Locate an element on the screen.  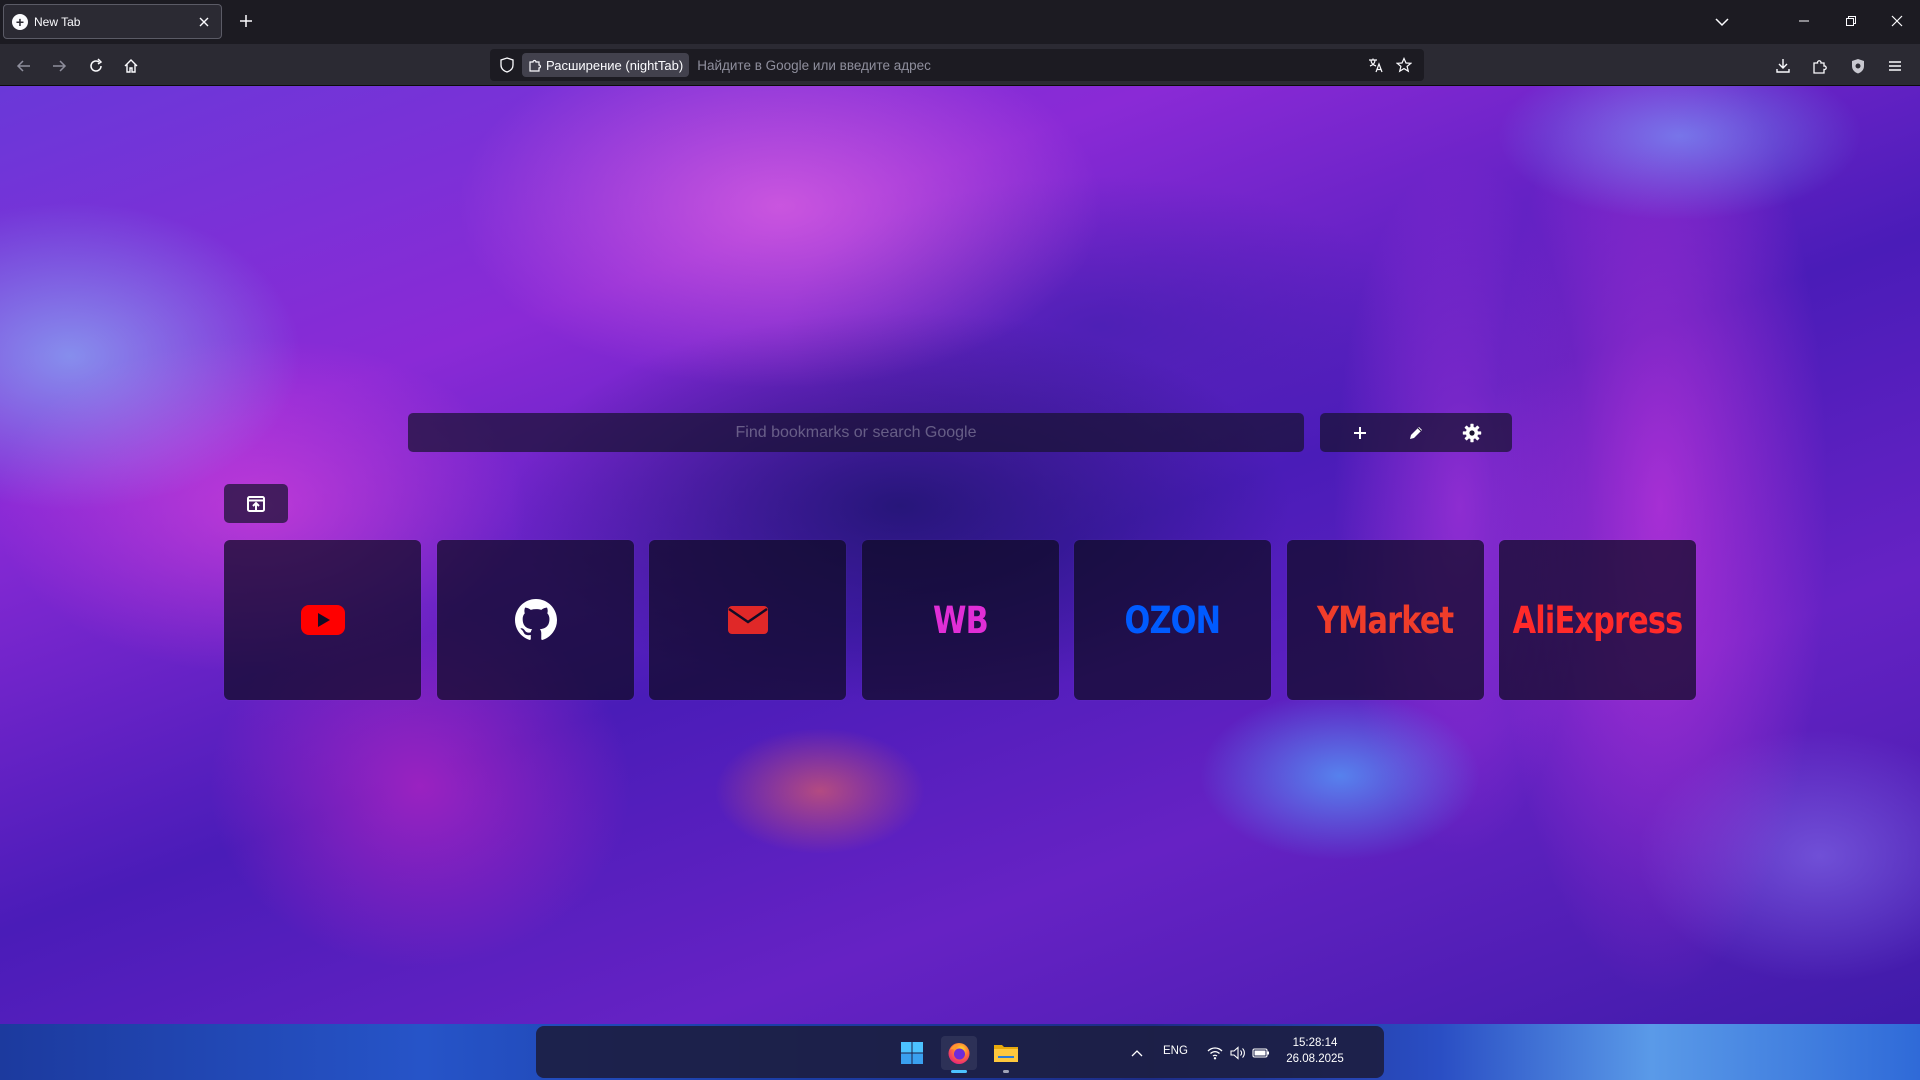
settings-button is located at coordinates (1472, 433).